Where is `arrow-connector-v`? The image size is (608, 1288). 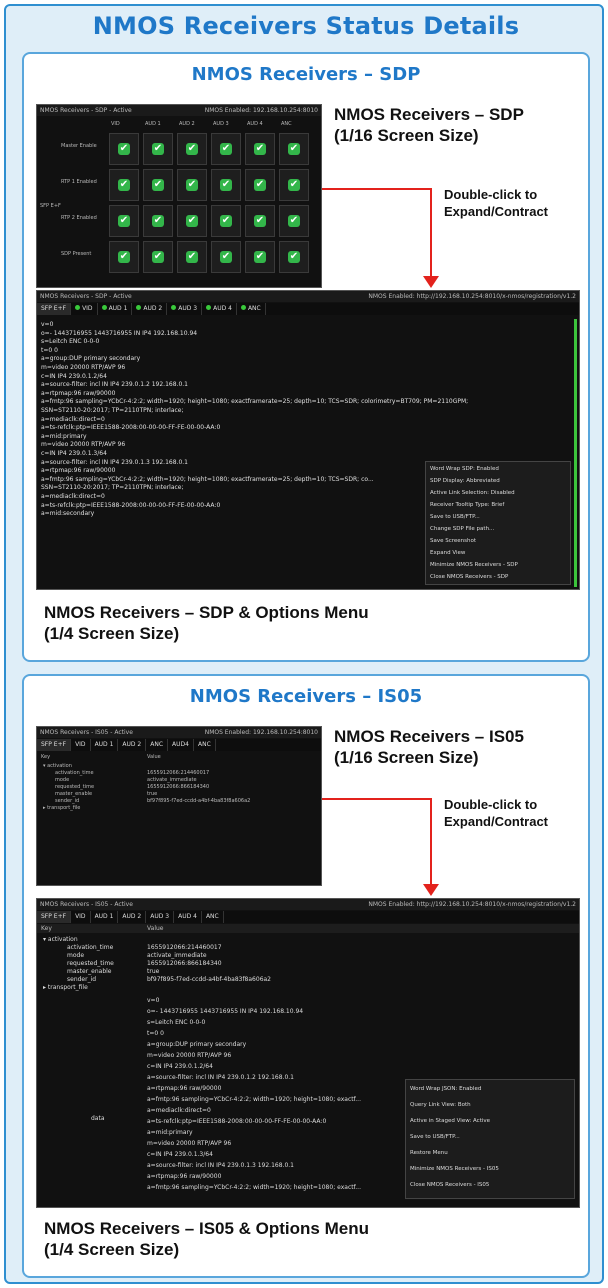 arrow-connector-v is located at coordinates (431, 842).